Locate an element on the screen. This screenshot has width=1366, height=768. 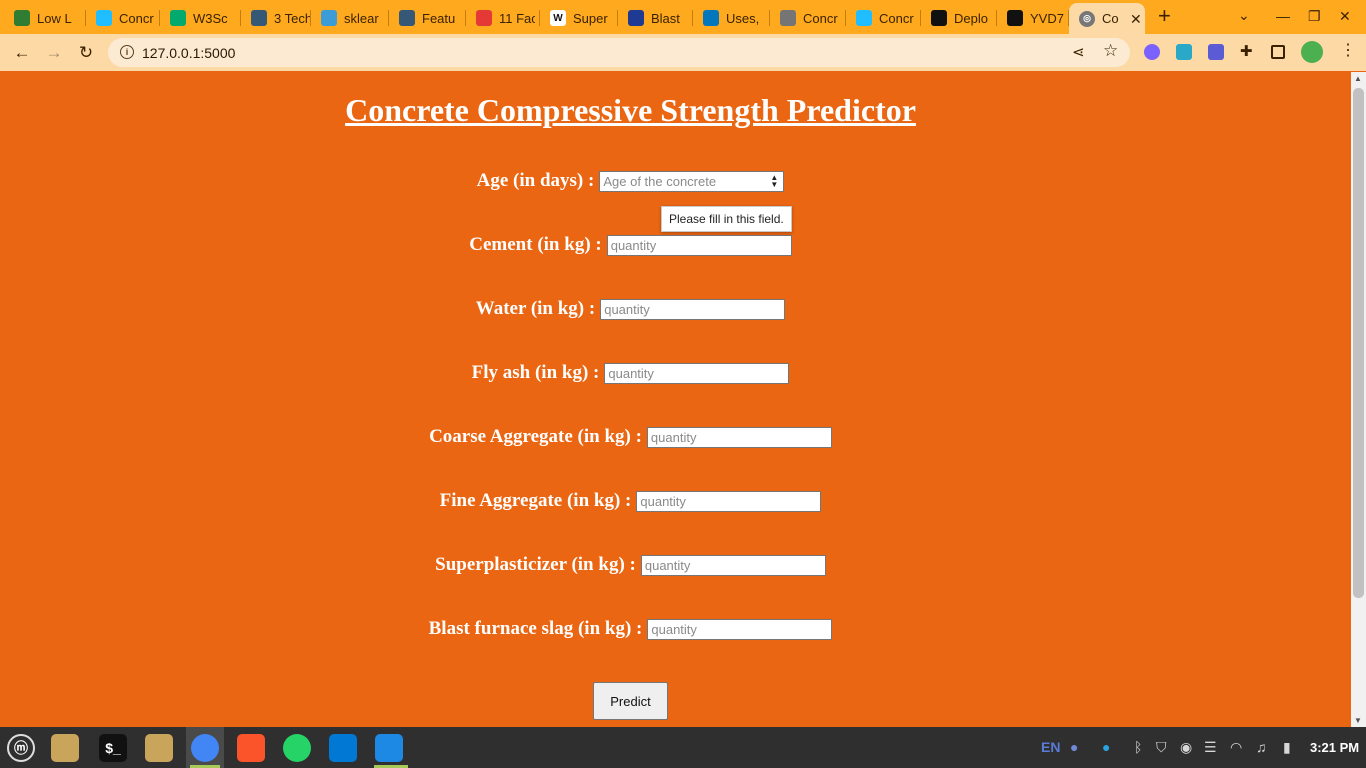
minimize-button: — is located at coordinates (1283, 16).